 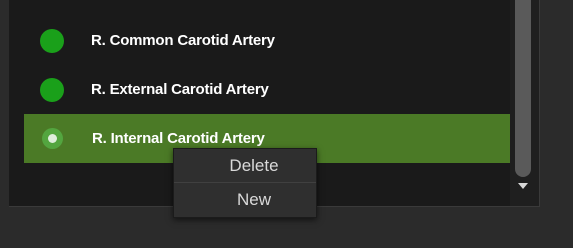 I want to click on list-item-label: R. External Carotid Artery, so click(x=180, y=89).